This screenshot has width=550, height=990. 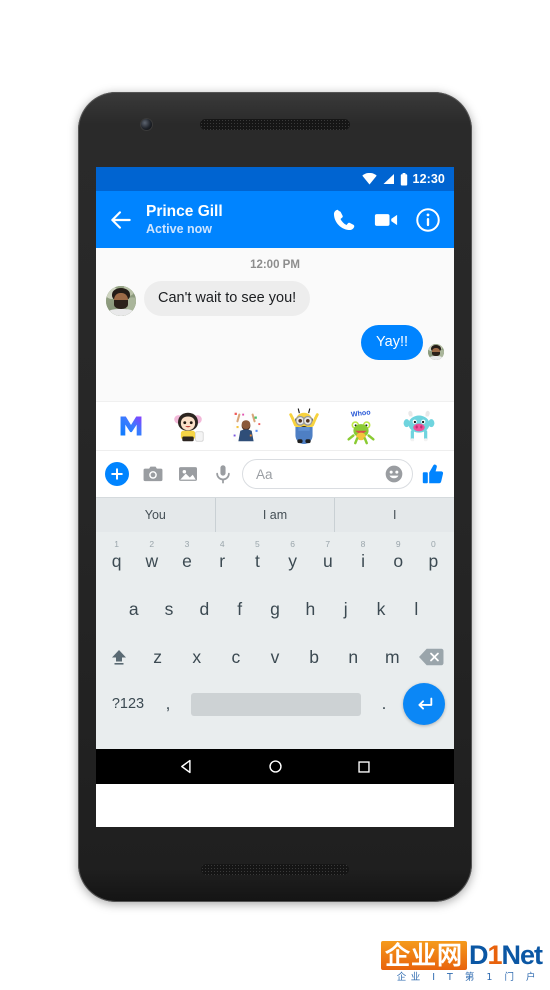 I want to click on key-g: g, so click(x=274, y=609).